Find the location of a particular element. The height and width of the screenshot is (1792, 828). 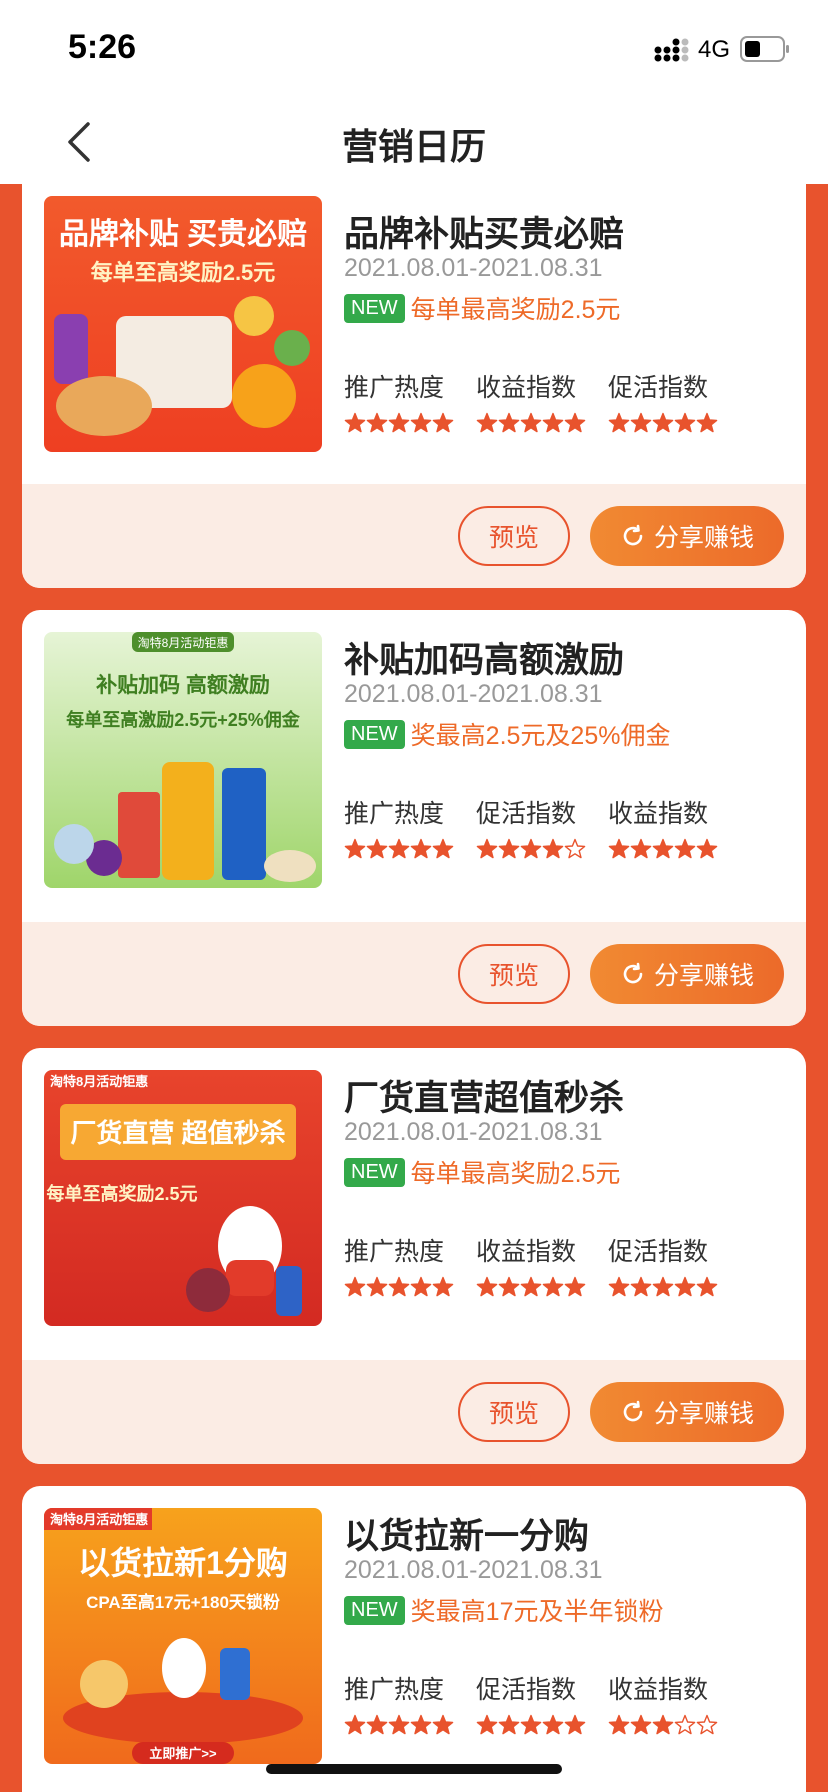

battery-icon is located at coordinates (764, 49).